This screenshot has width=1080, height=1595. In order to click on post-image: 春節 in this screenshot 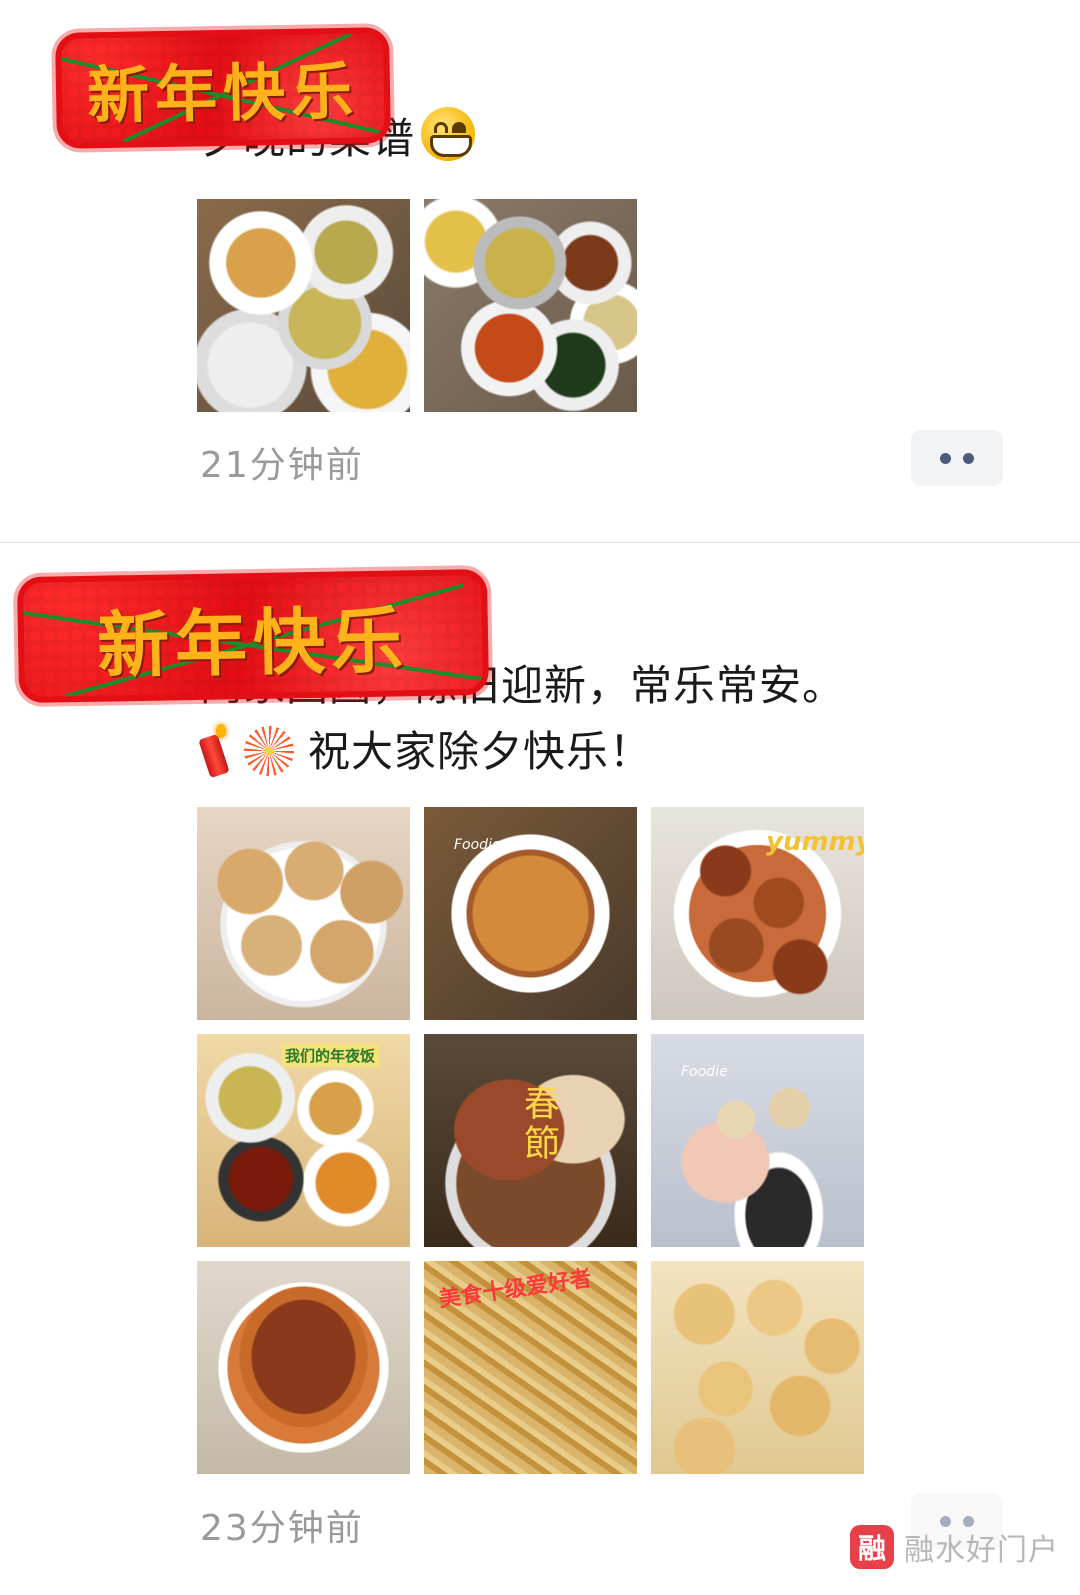, I will do `click(530, 1140)`.